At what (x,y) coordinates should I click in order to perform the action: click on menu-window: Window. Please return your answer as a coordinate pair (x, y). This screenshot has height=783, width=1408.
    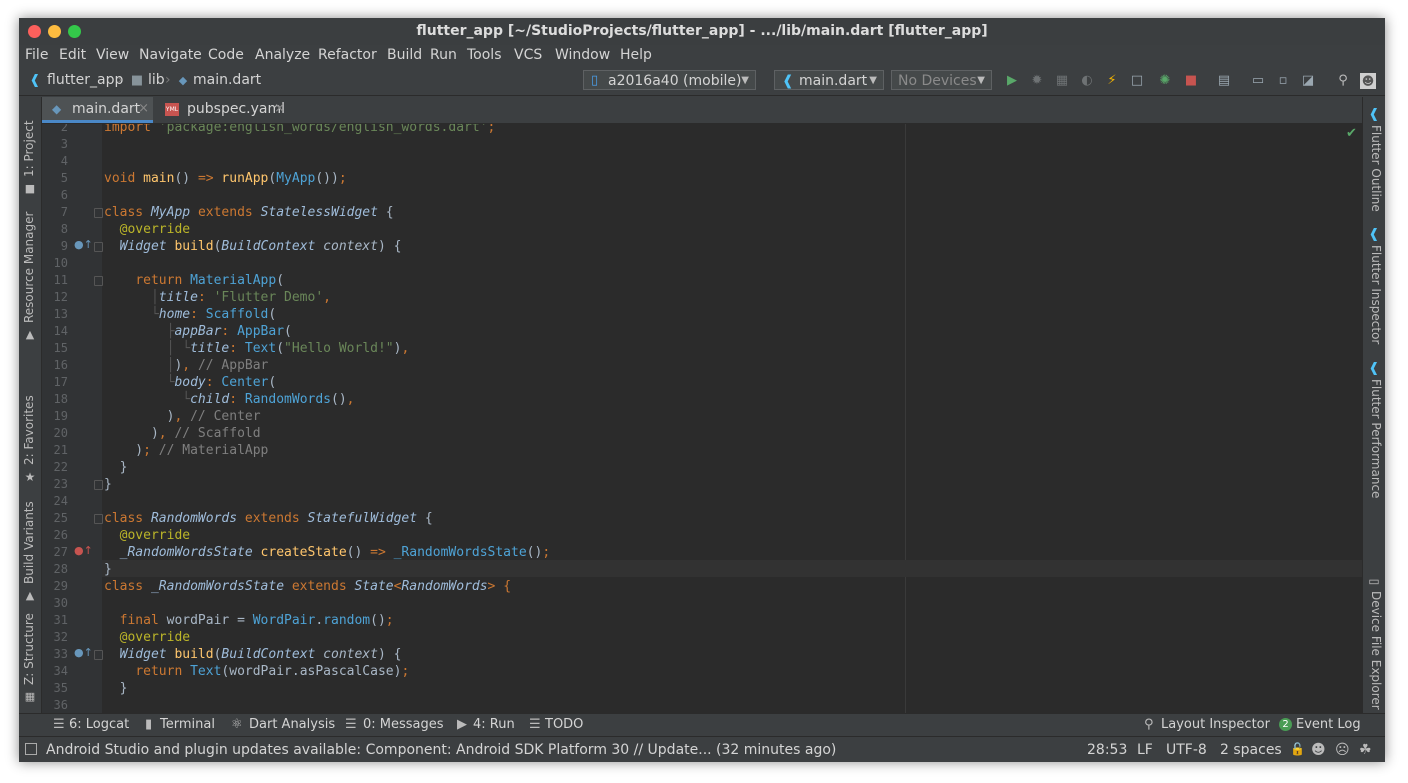
    Looking at the image, I should click on (582, 55).